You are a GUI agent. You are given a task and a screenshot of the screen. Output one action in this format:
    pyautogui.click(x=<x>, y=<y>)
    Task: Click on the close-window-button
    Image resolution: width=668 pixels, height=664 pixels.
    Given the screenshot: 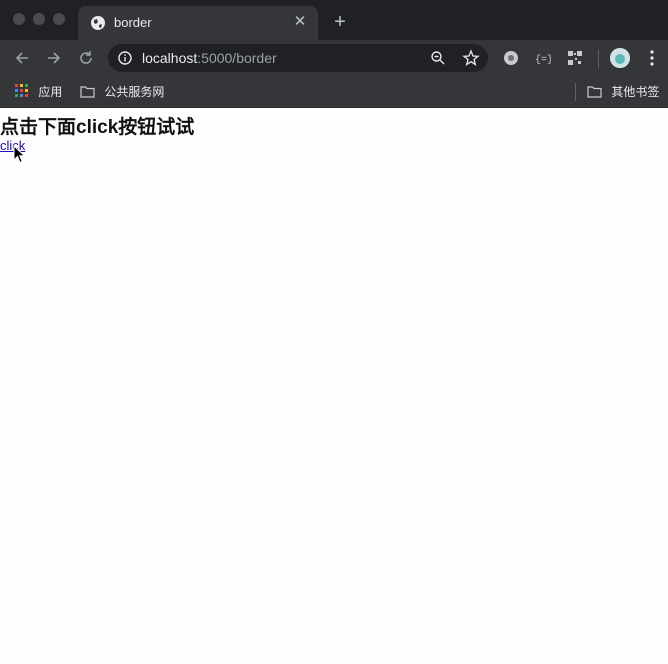 What is the action you would take?
    pyautogui.click(x=19, y=19)
    